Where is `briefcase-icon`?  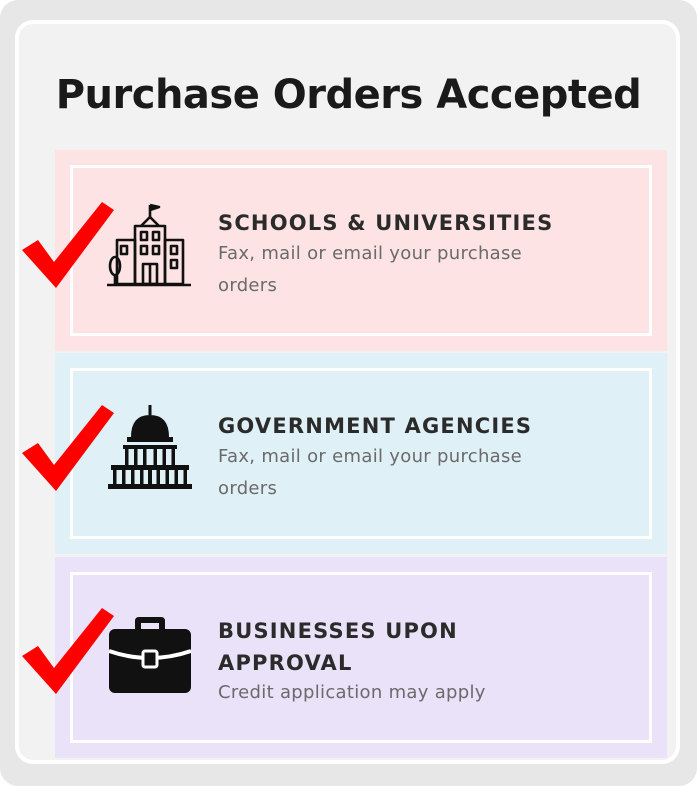 briefcase-icon is located at coordinates (150, 655).